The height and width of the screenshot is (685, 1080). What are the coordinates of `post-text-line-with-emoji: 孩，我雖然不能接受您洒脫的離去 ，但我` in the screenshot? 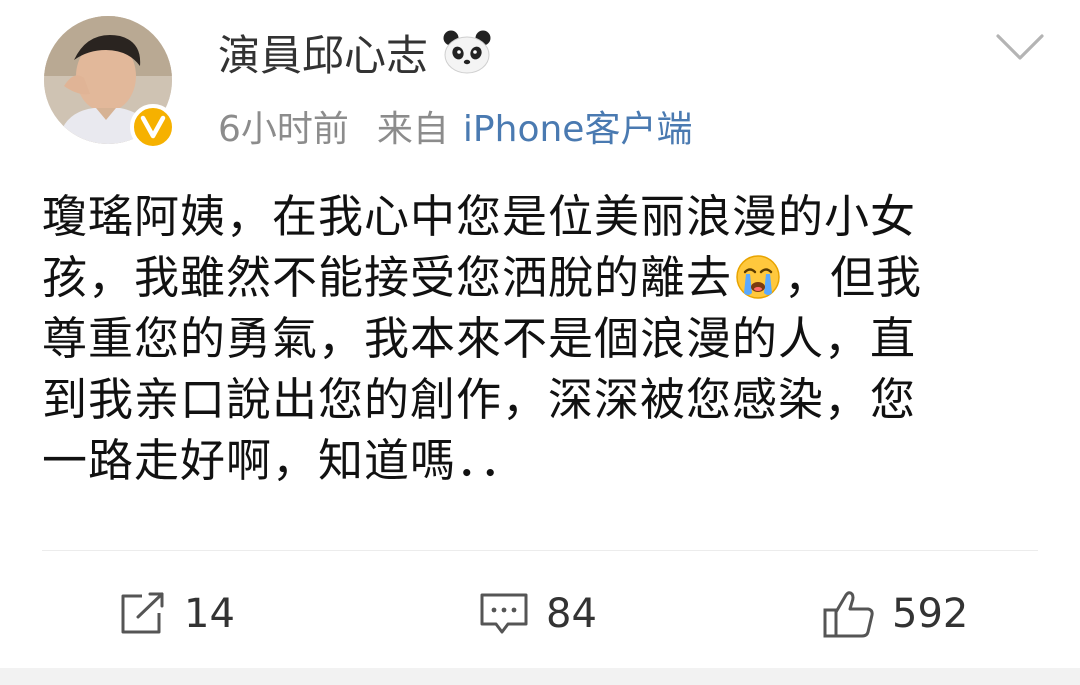 It's located at (542, 277).